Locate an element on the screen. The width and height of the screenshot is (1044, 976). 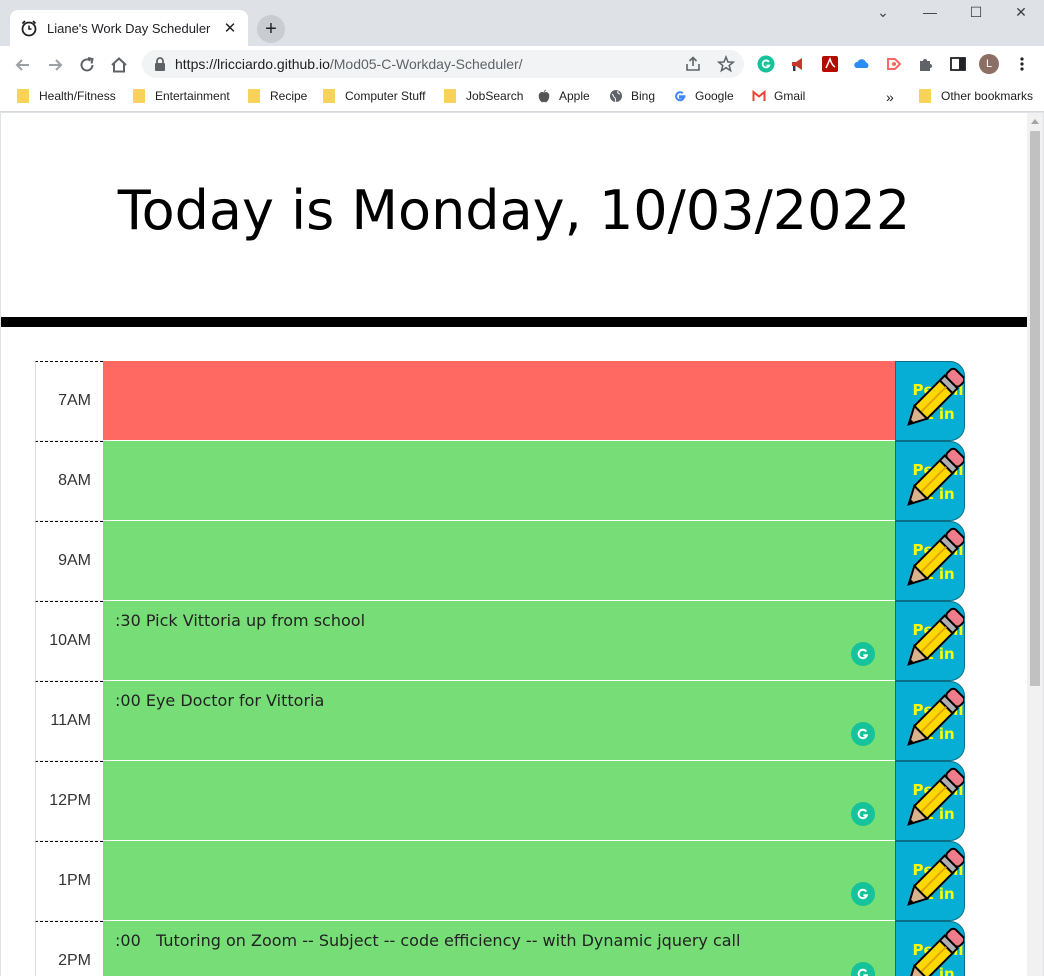
time-block-1pm: 1PM Pencil it in is located at coordinates (500, 881).